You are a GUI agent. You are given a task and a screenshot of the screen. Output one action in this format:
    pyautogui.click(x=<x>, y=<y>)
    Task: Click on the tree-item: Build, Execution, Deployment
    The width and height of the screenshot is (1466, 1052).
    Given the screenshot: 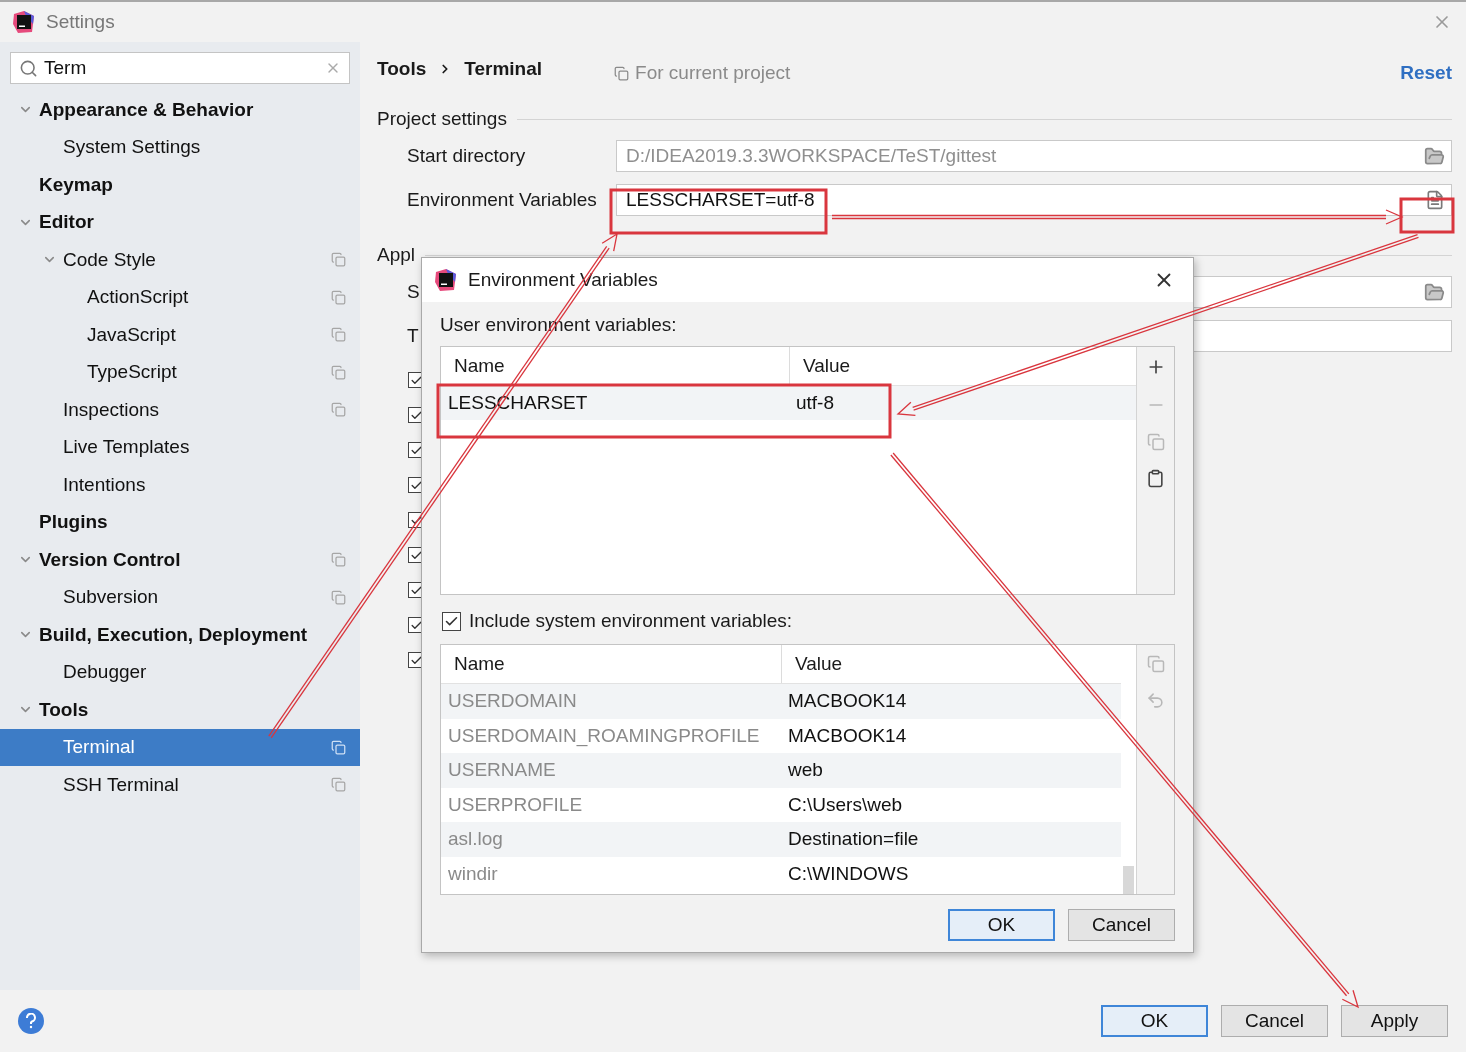 What is the action you would take?
    pyautogui.click(x=180, y=635)
    